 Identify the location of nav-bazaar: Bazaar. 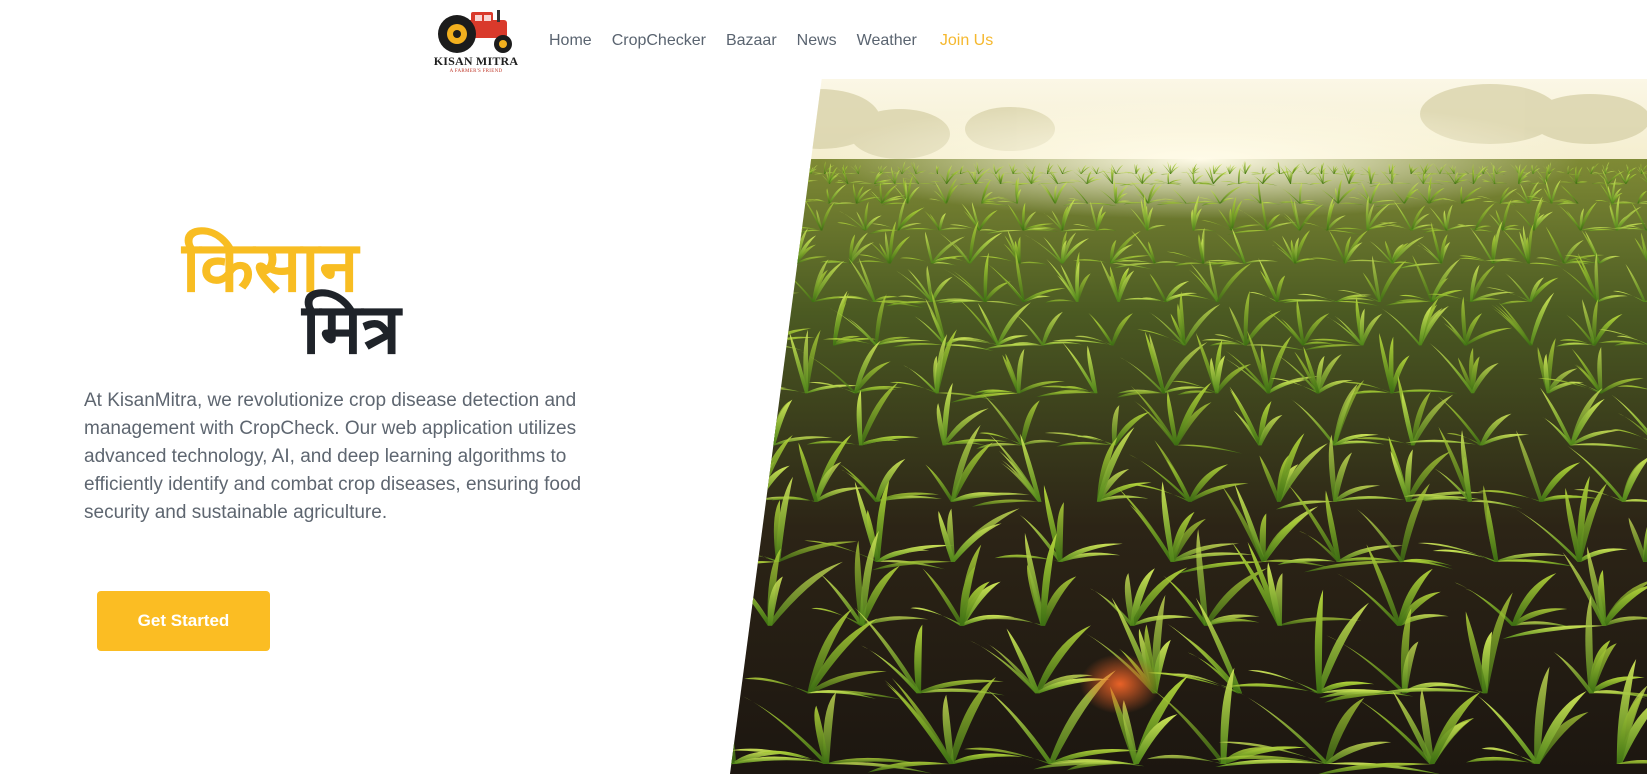
(751, 41).